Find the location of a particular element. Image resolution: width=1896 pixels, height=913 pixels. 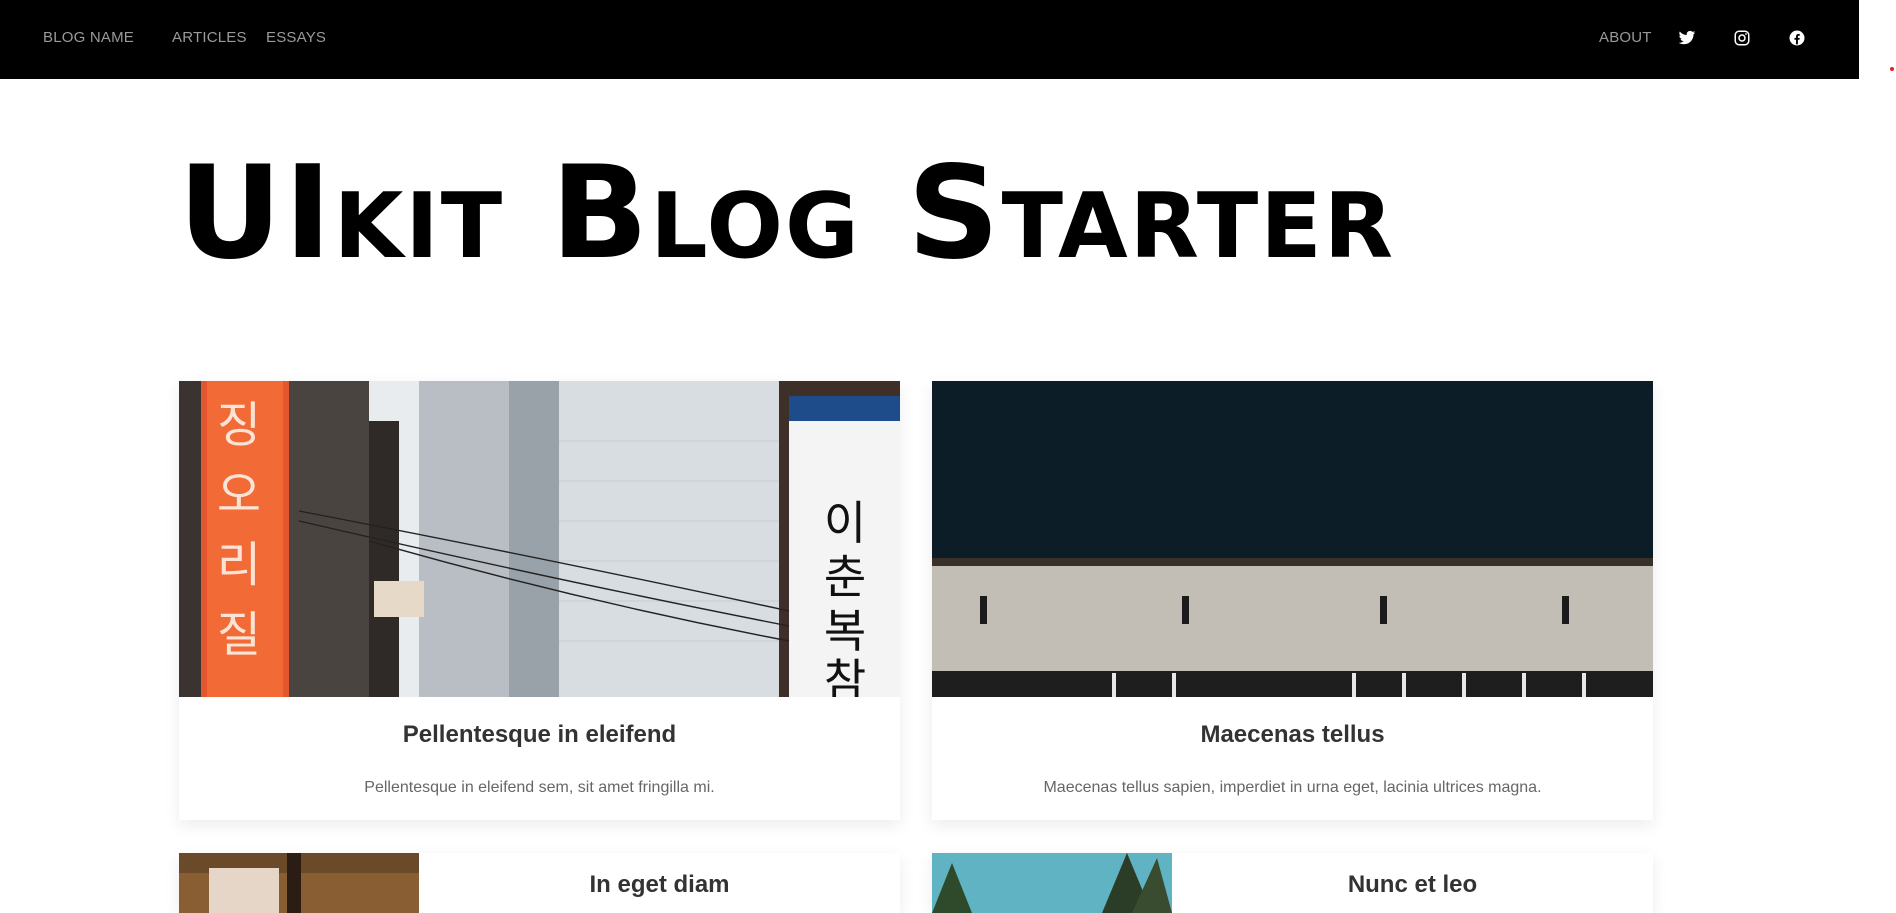

card-title: Maecenas tellus is located at coordinates (1292, 735).